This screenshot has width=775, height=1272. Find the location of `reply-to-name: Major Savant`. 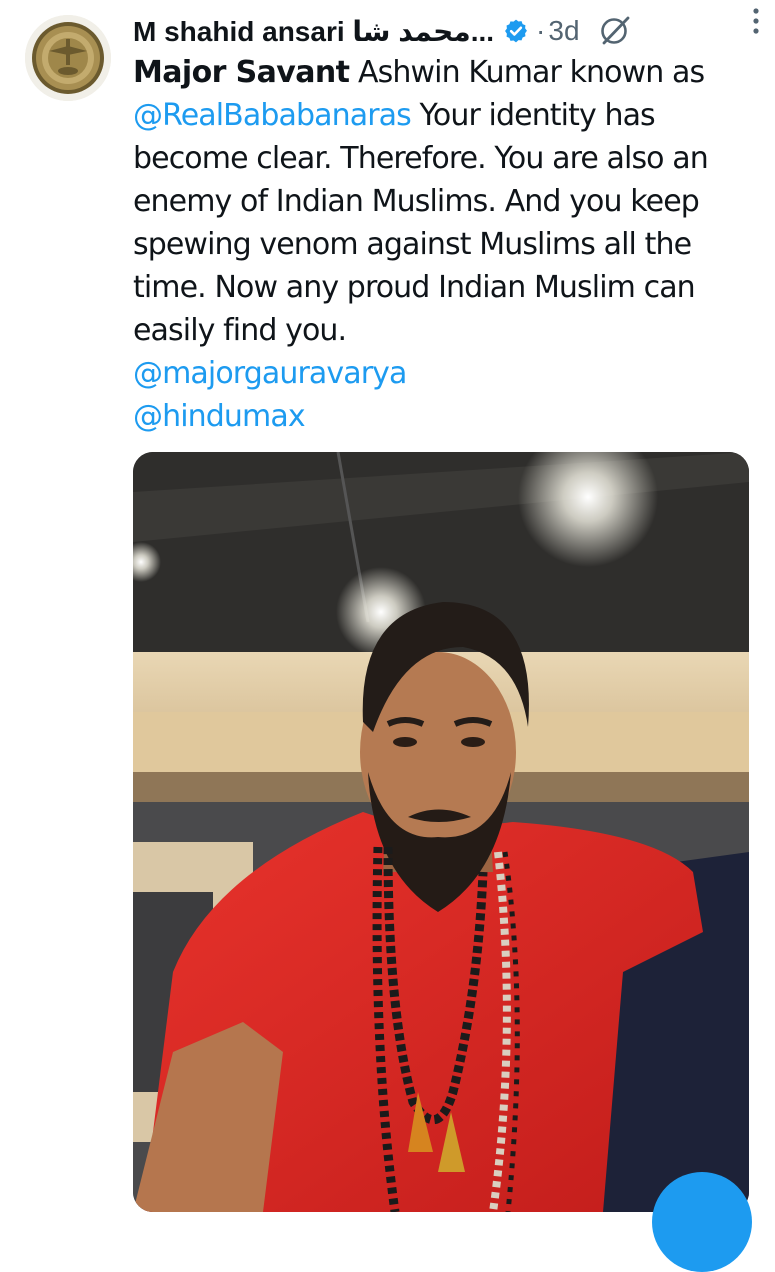

reply-to-name: Major Savant is located at coordinates (241, 72).